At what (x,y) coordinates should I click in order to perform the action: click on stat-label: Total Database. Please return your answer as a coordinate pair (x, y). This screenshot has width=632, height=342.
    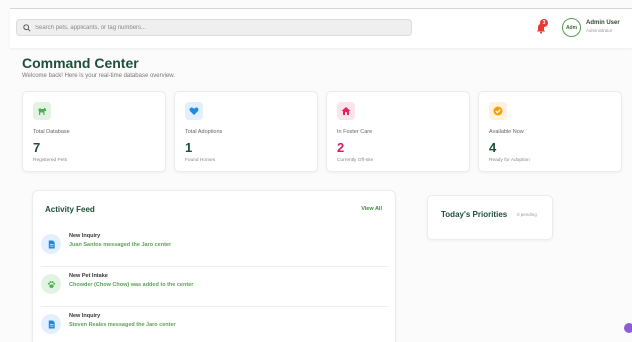
    Looking at the image, I should click on (51, 132).